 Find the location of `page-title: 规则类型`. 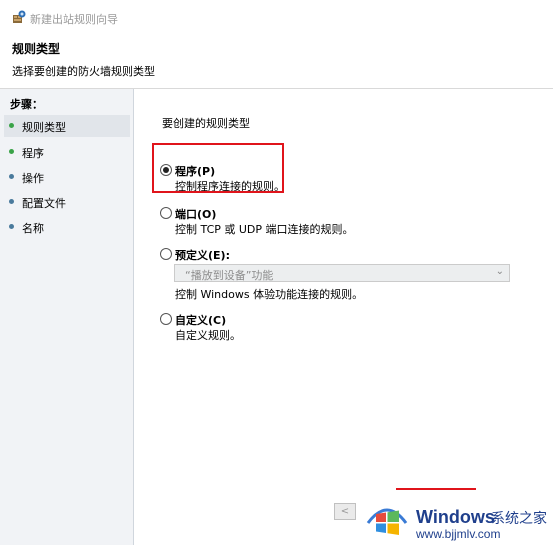

page-title: 规则类型 is located at coordinates (36, 49).